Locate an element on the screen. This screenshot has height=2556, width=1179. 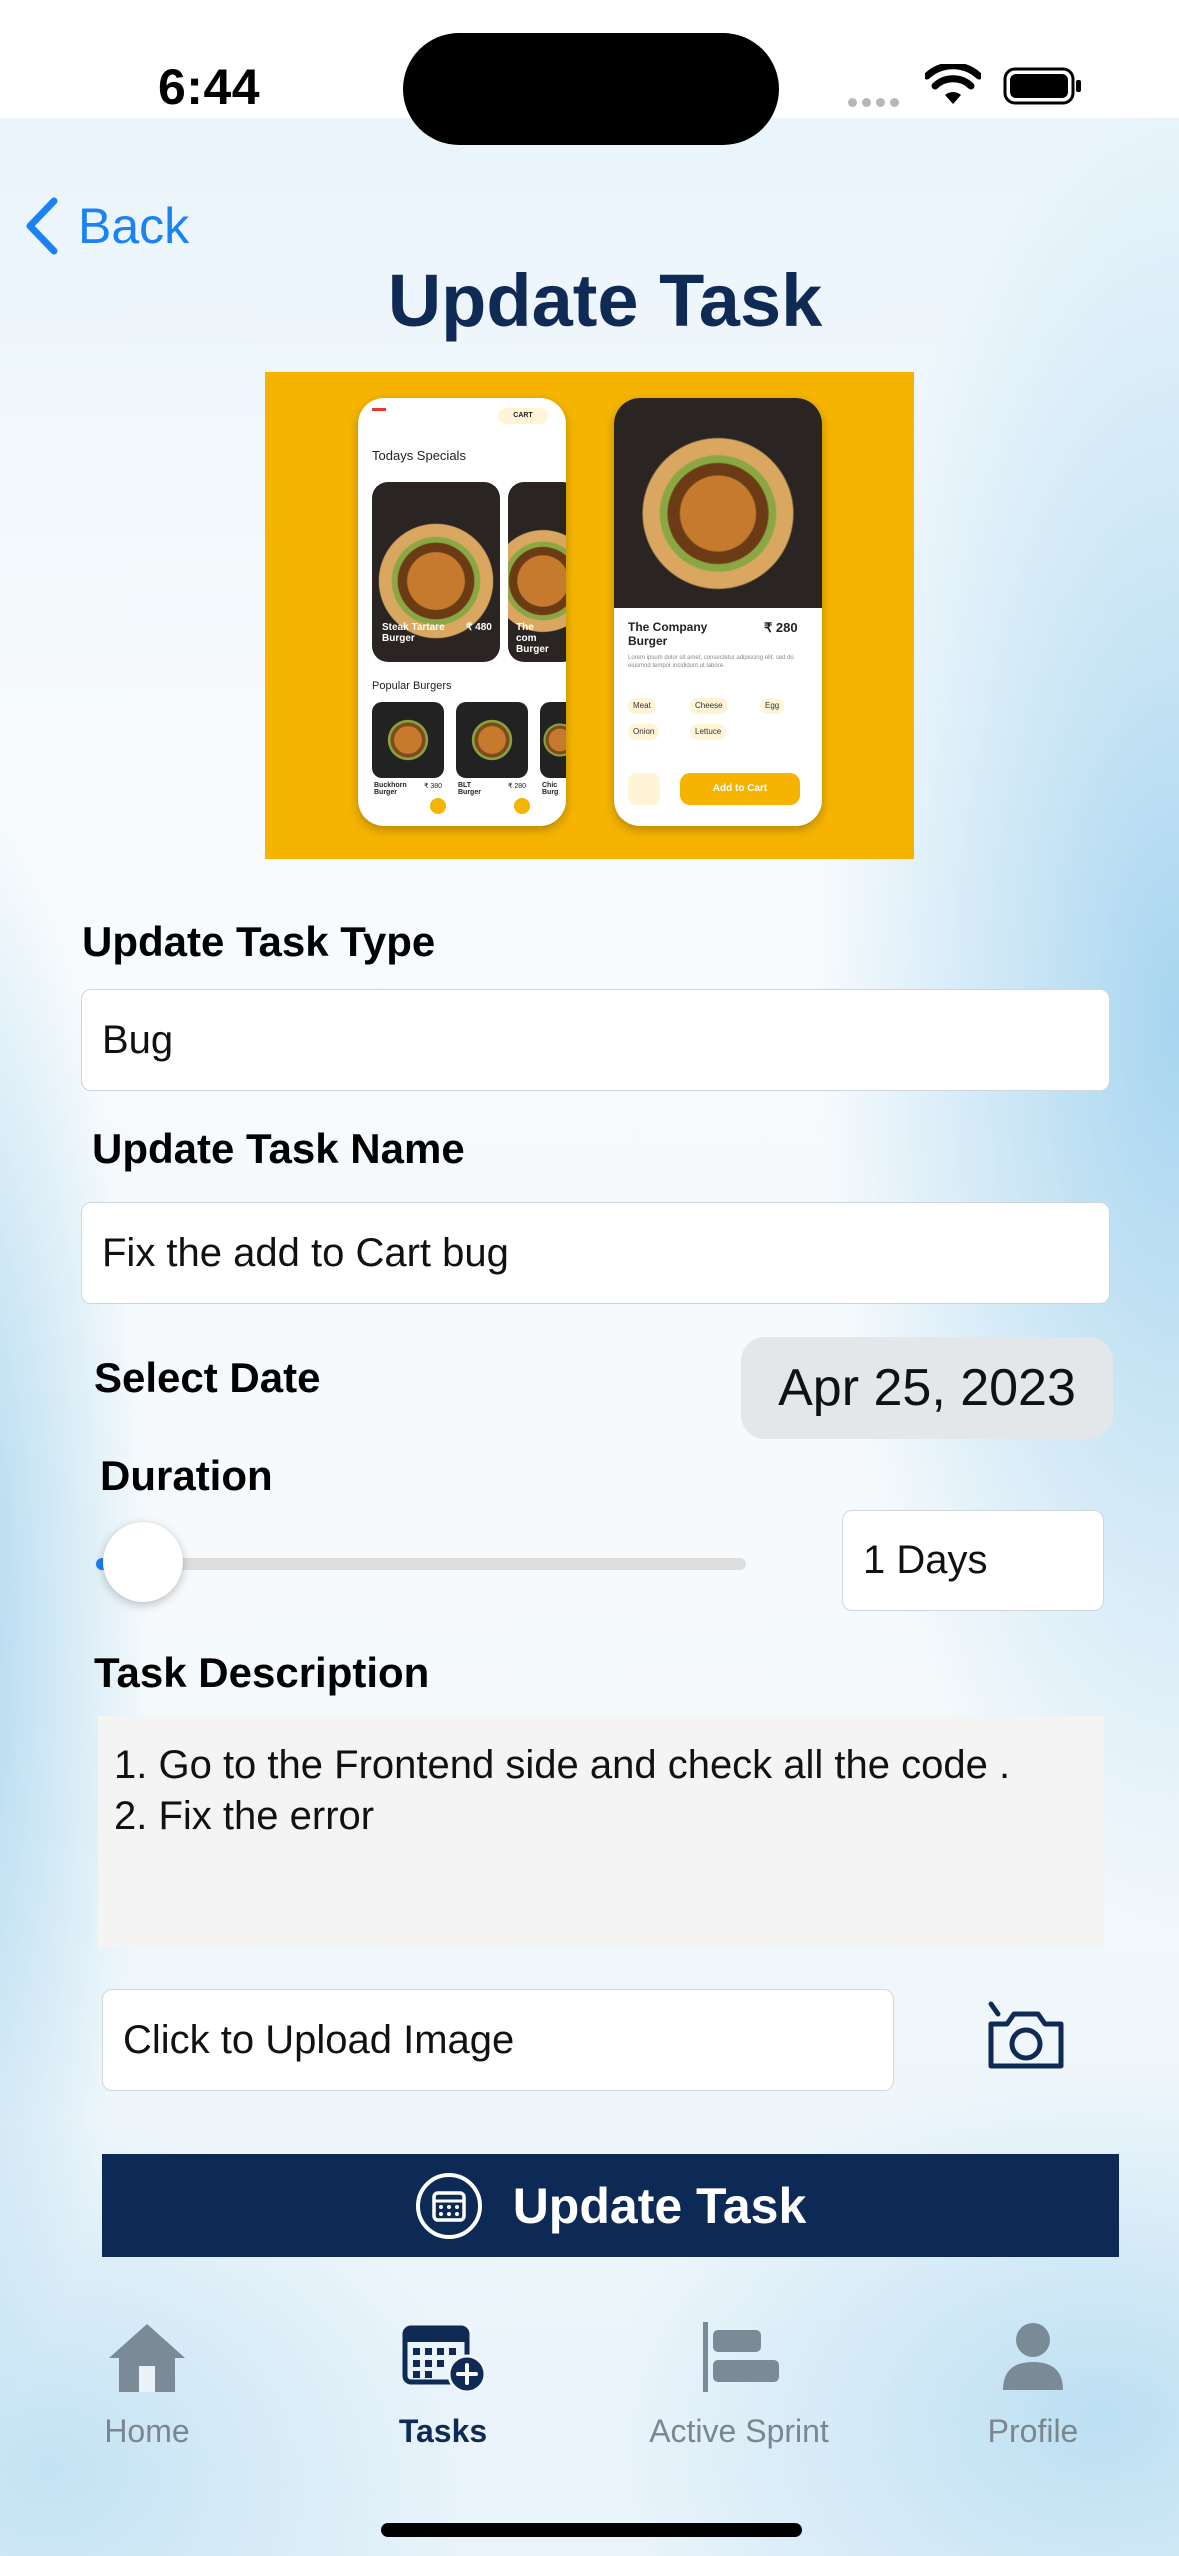
topping-chip: Meat is located at coordinates (642, 706).